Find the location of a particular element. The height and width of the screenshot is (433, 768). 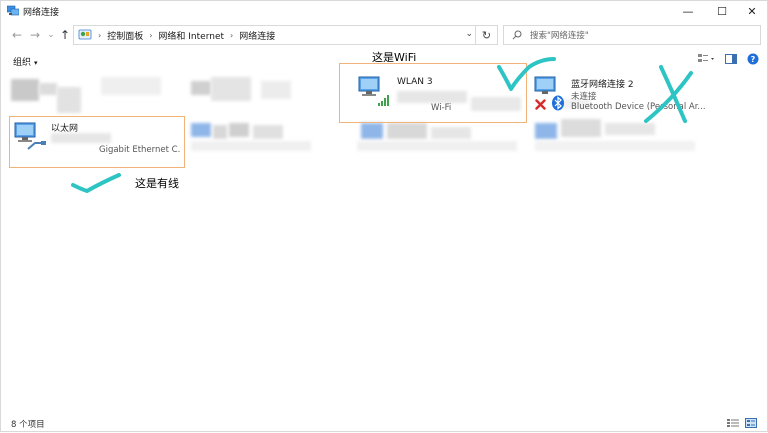

wifi-checkmark-annotation is located at coordinates (526, 74).